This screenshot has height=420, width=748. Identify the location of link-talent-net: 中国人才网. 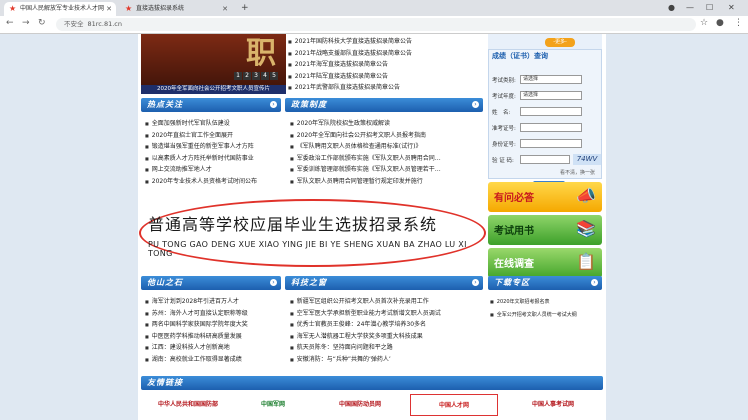
(454, 405).